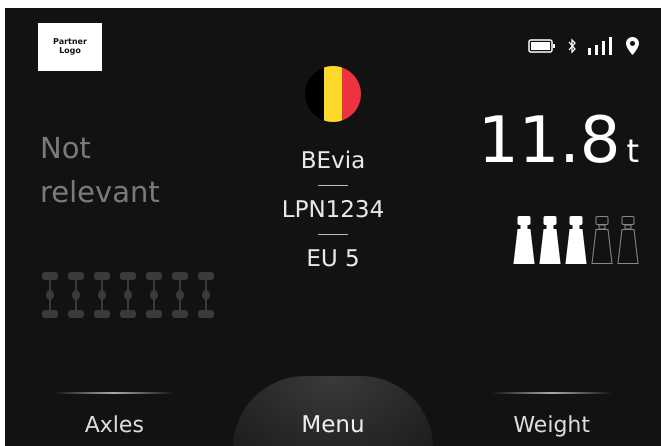  Describe the element at coordinates (333, 259) in the screenshot. I see `emission-class-text: EU 5` at that location.